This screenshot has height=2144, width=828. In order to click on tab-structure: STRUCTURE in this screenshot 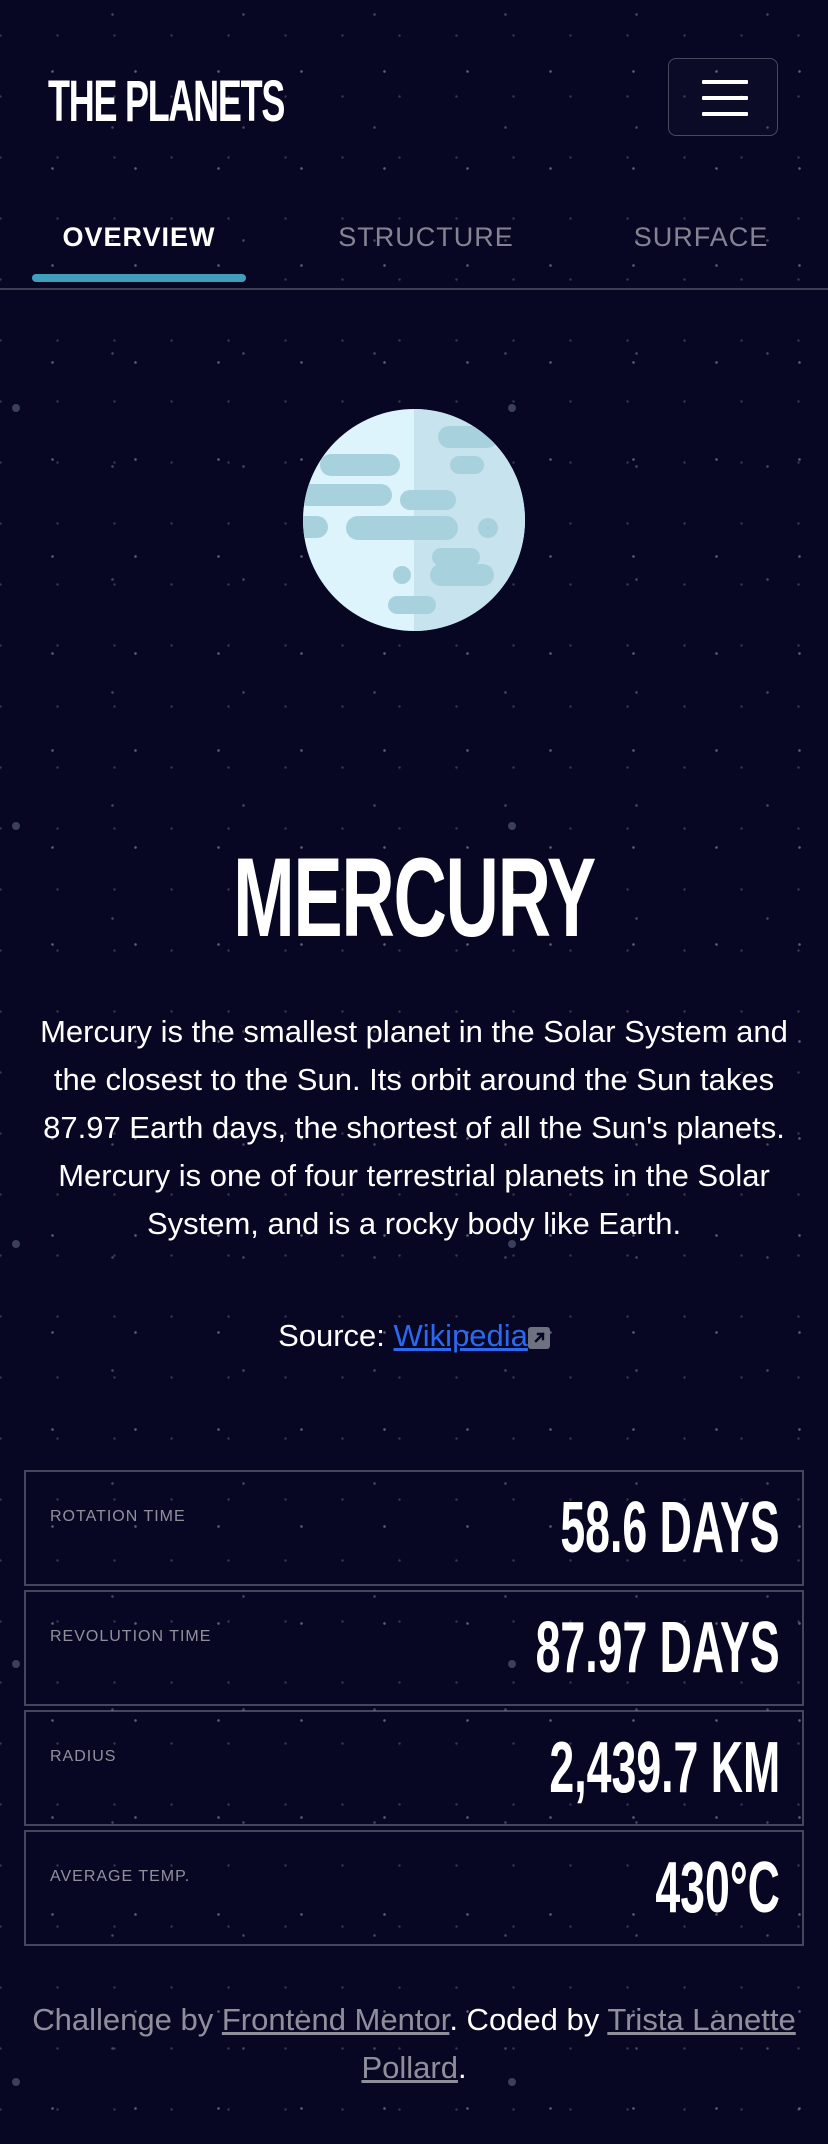, I will do `click(426, 248)`.